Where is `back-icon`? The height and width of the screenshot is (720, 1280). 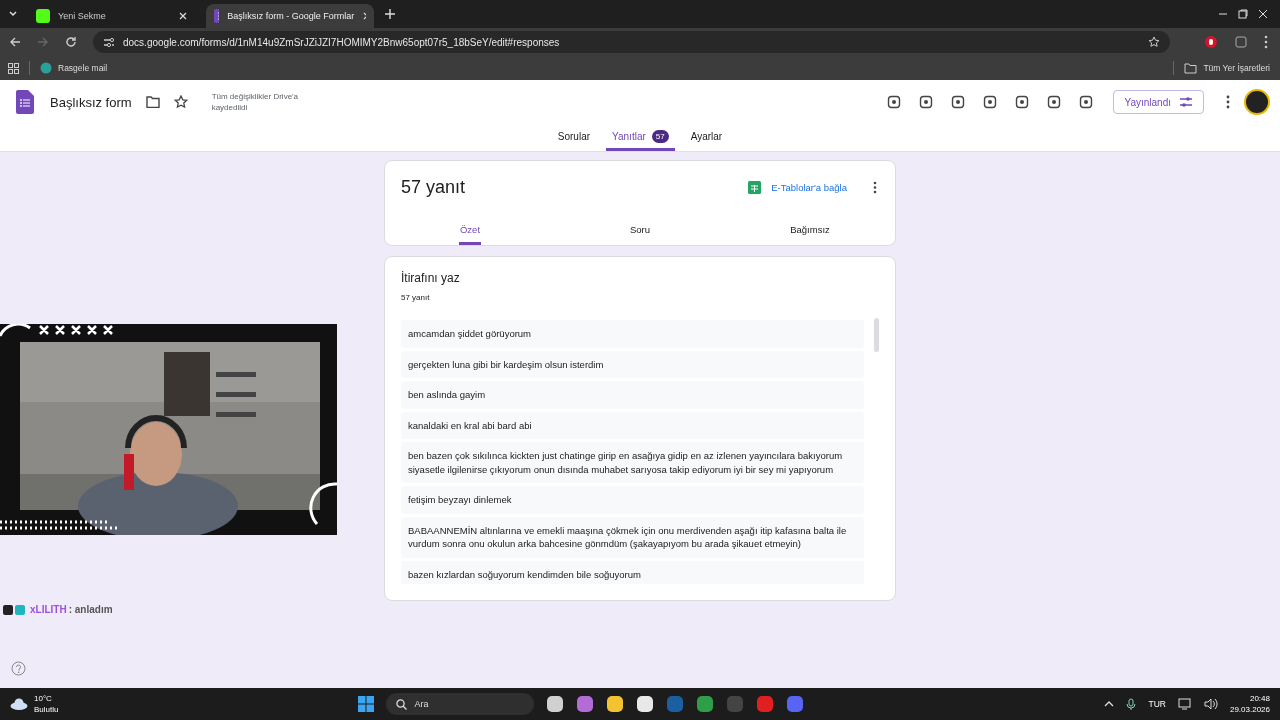 back-icon is located at coordinates (15, 42).